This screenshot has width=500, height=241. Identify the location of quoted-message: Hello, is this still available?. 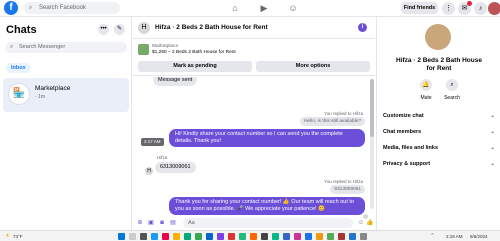
(332, 121).